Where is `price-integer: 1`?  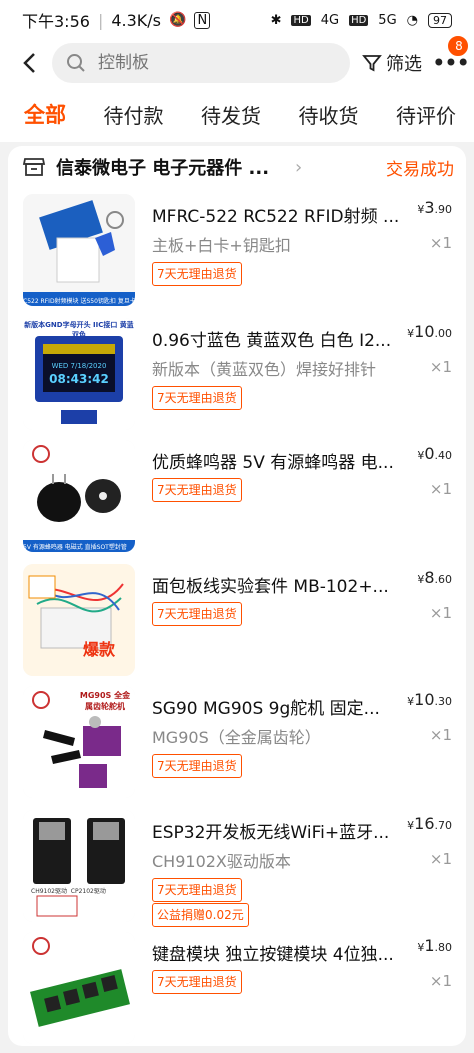
price-integer: 1 is located at coordinates (429, 945).